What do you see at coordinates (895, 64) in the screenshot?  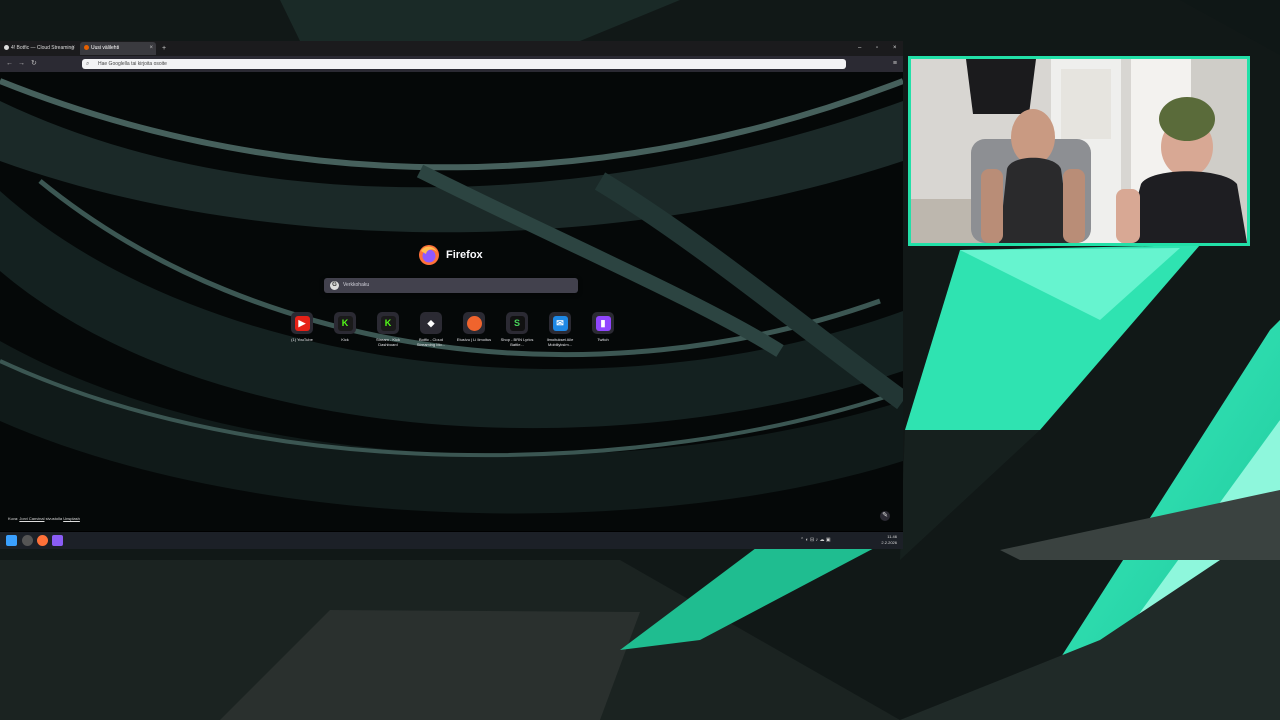 I see `menu-icon: ≡` at bounding box center [895, 64].